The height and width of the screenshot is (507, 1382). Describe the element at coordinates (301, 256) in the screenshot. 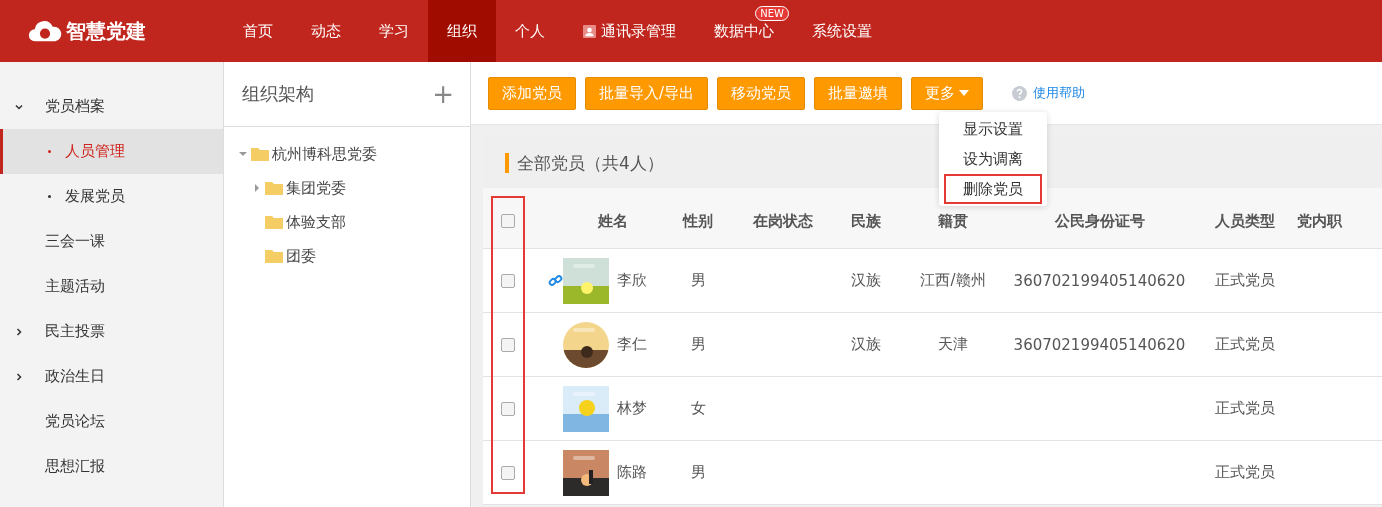

I see `tree-node: 团委` at that location.